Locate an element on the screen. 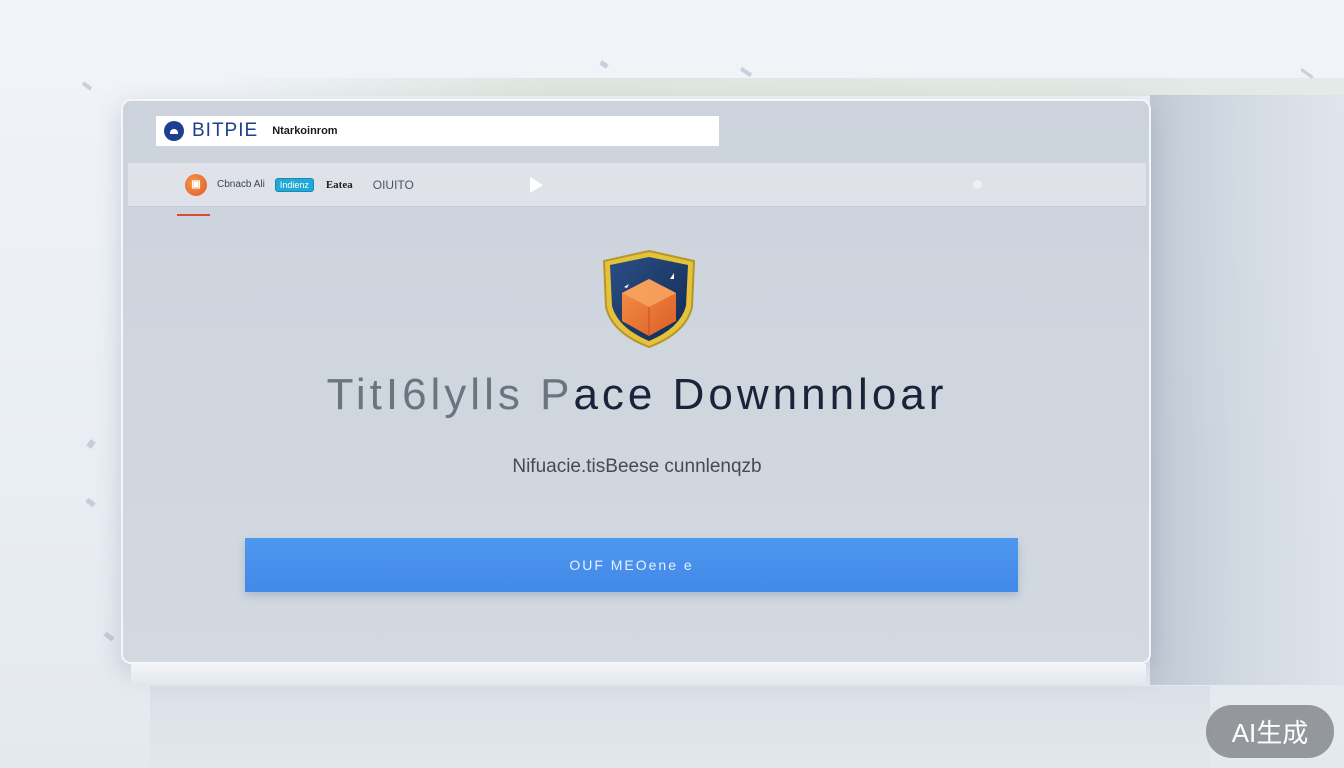  tab-label: Cbnacb Ali is located at coordinates (241, 184).